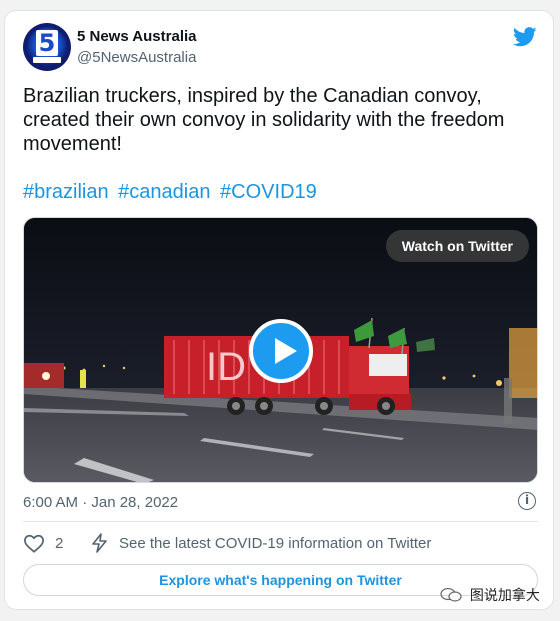  Describe the element at coordinates (280, 521) in the screenshot. I see `divider` at that location.